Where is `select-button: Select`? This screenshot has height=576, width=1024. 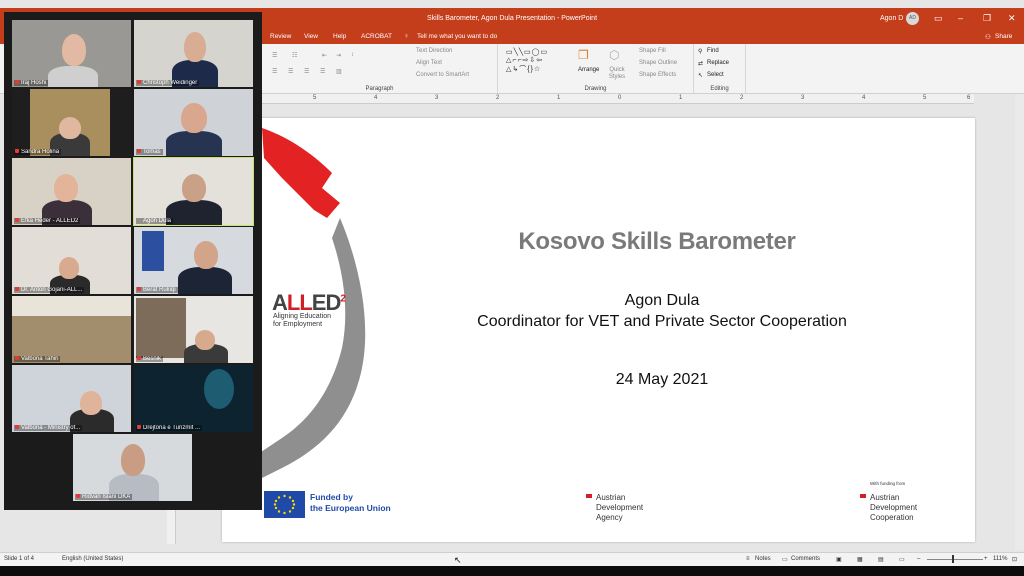 select-button: Select is located at coordinates (715, 75).